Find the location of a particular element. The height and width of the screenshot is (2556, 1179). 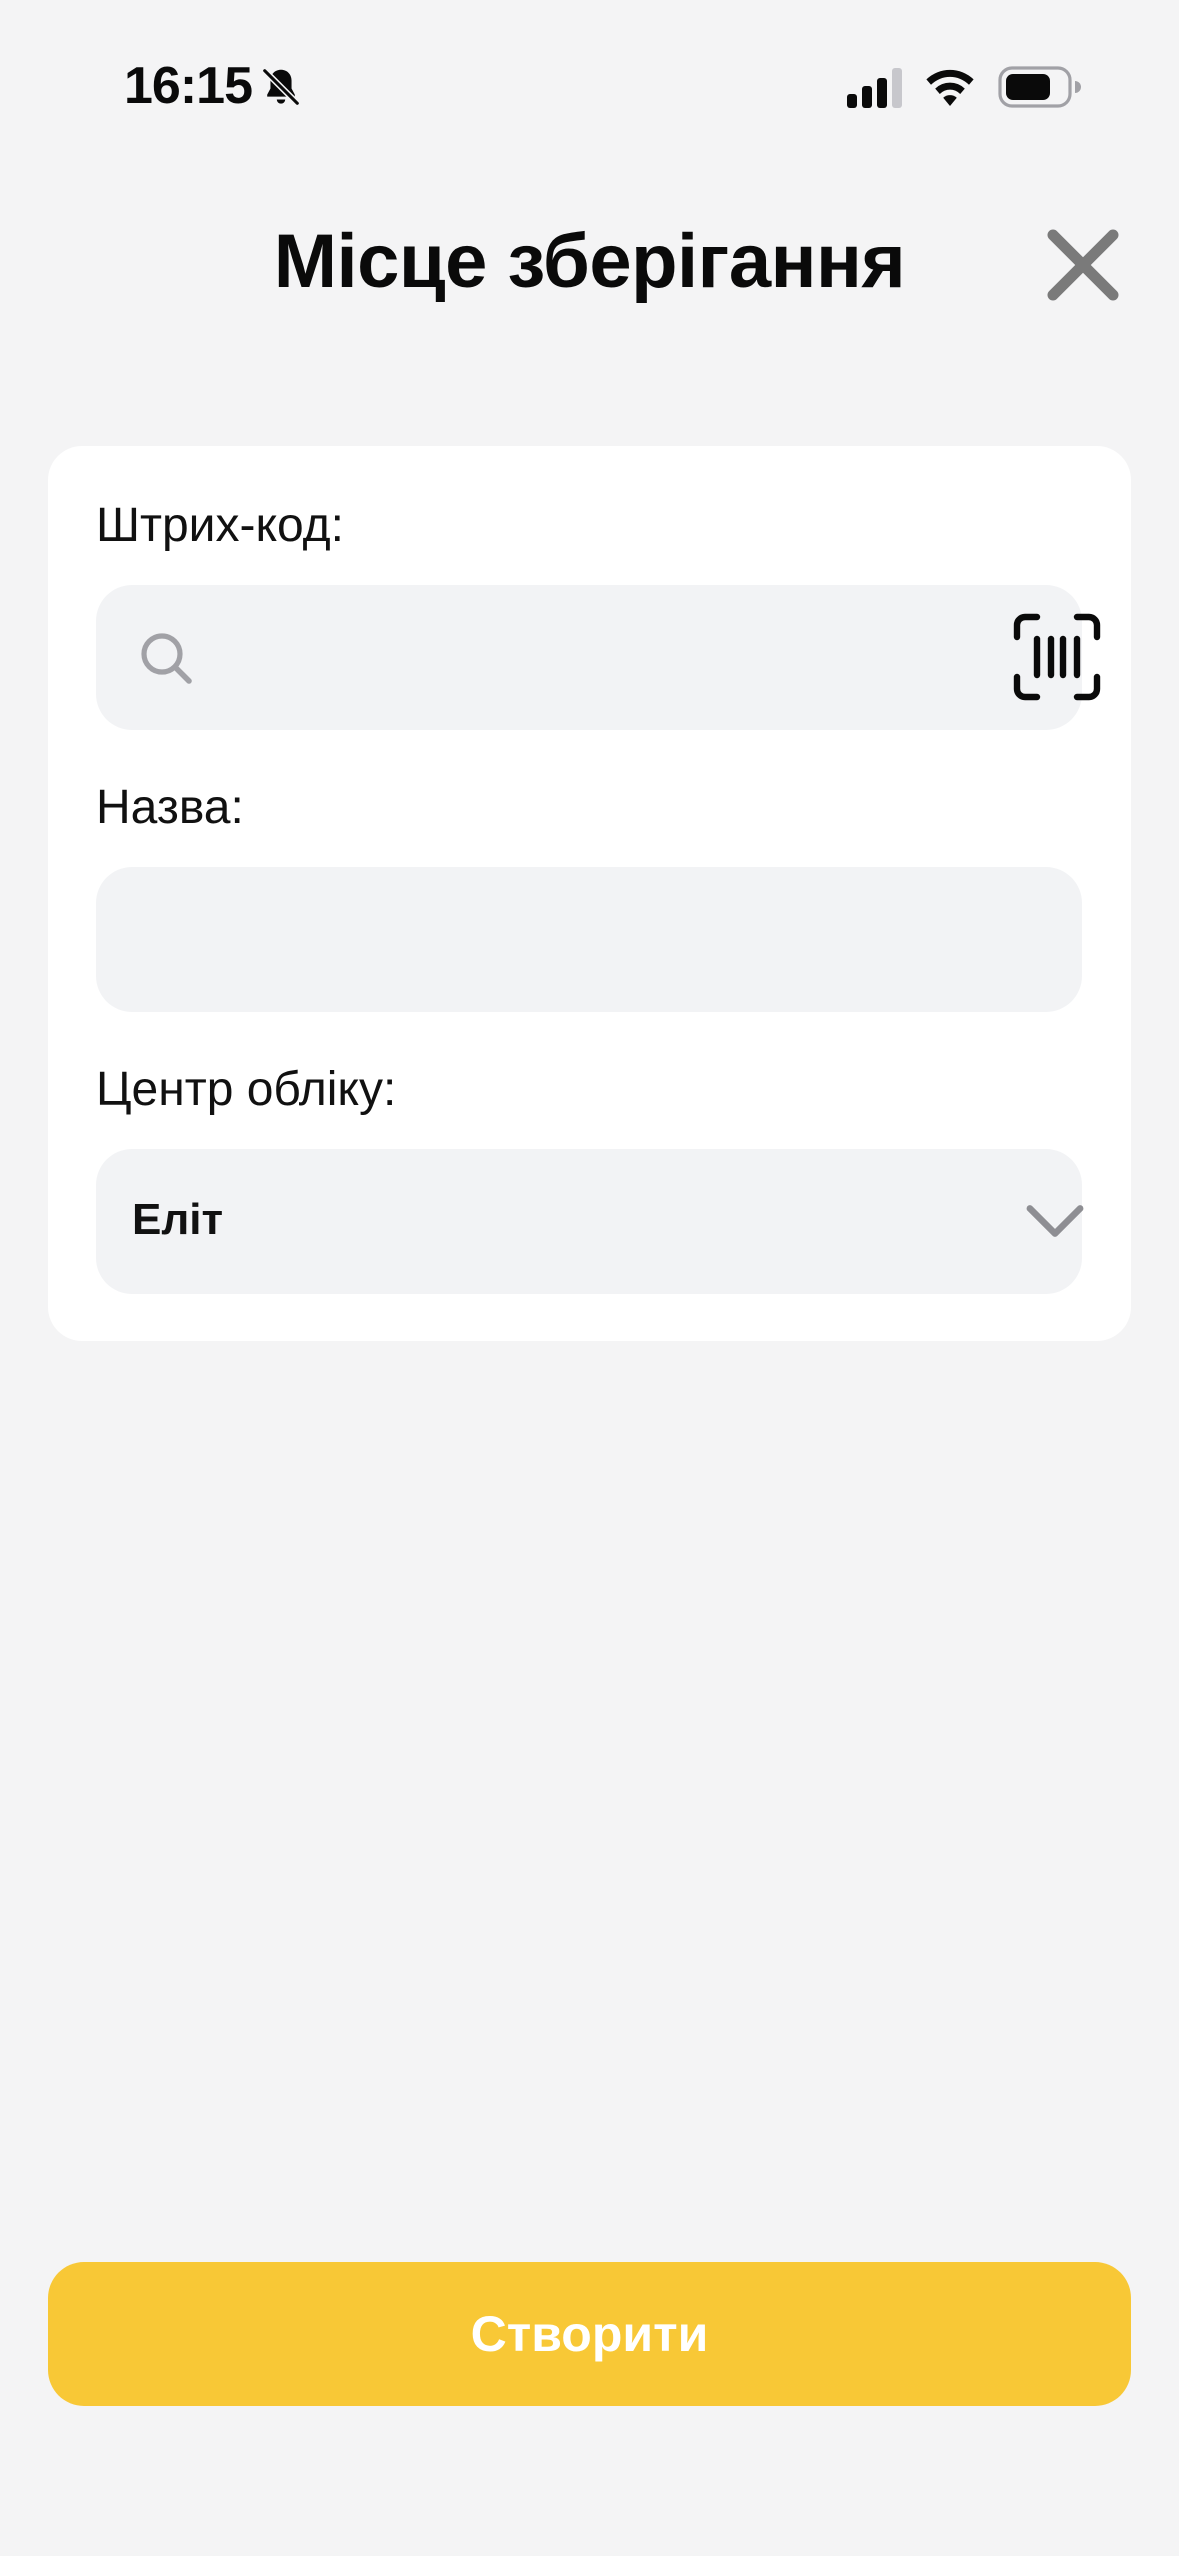

bell-slash-icon is located at coordinates (281, 87).